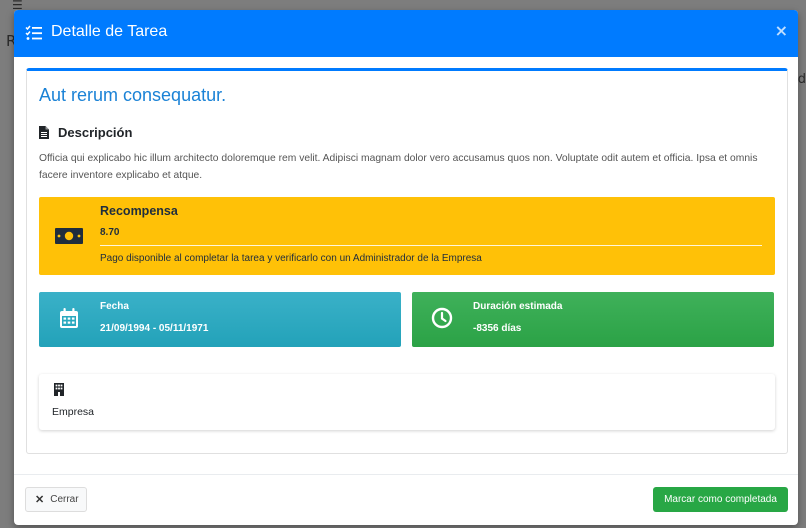  I want to click on task-title: Aut rerum consequatur., so click(133, 95).